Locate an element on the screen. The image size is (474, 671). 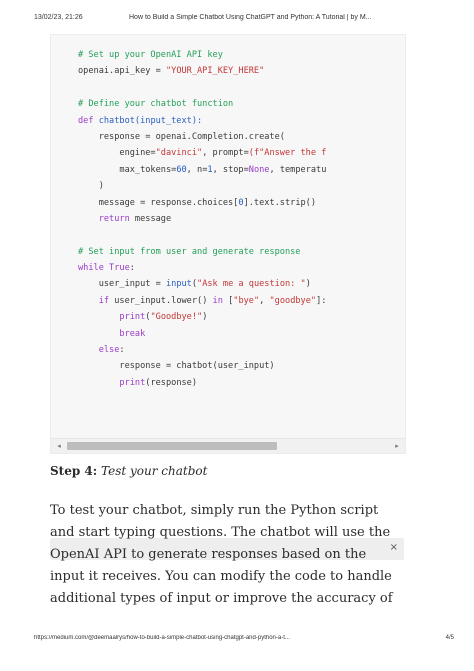
code-line: print("Goodbye!") is located at coordinates (241, 317).